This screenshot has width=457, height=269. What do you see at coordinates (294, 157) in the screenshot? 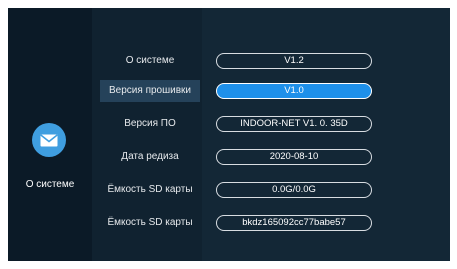
I see `row-value: 2020-08-10` at bounding box center [294, 157].